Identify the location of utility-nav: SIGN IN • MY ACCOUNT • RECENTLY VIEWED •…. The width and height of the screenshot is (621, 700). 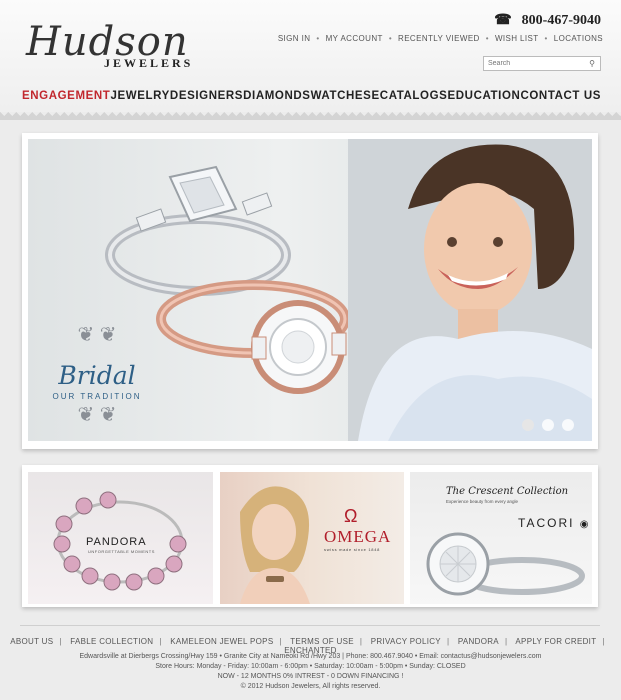
(440, 38).